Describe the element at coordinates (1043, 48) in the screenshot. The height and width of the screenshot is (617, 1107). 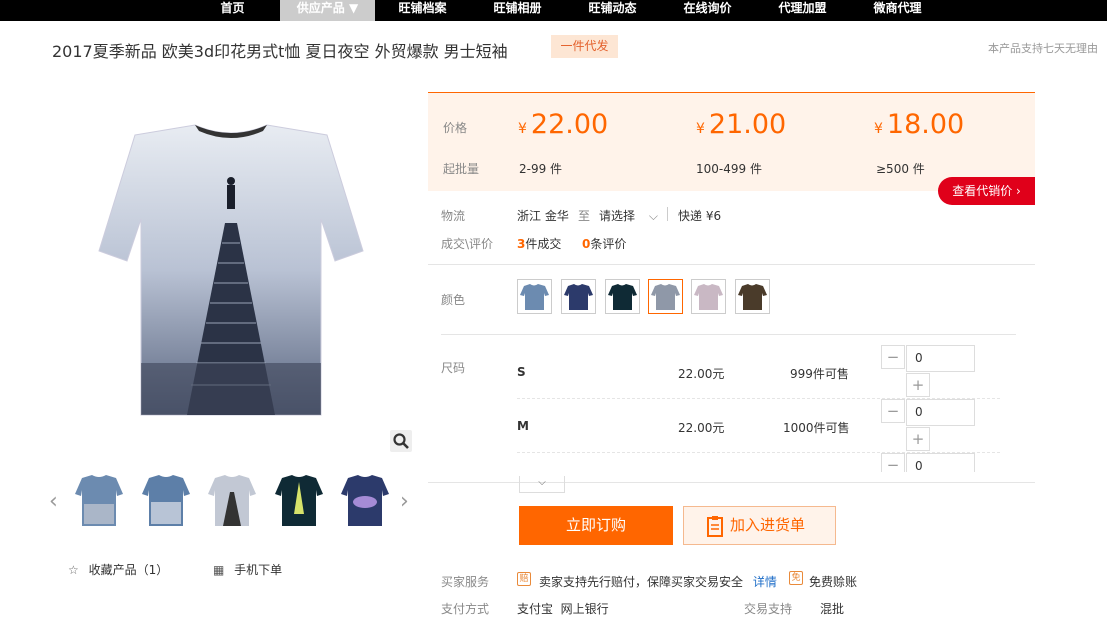
I see `return-policy-note: 本产品支持七天无理由` at that location.